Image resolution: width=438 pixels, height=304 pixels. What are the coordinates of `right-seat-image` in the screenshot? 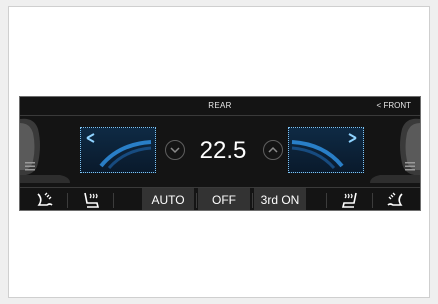 It's located at (390, 151).